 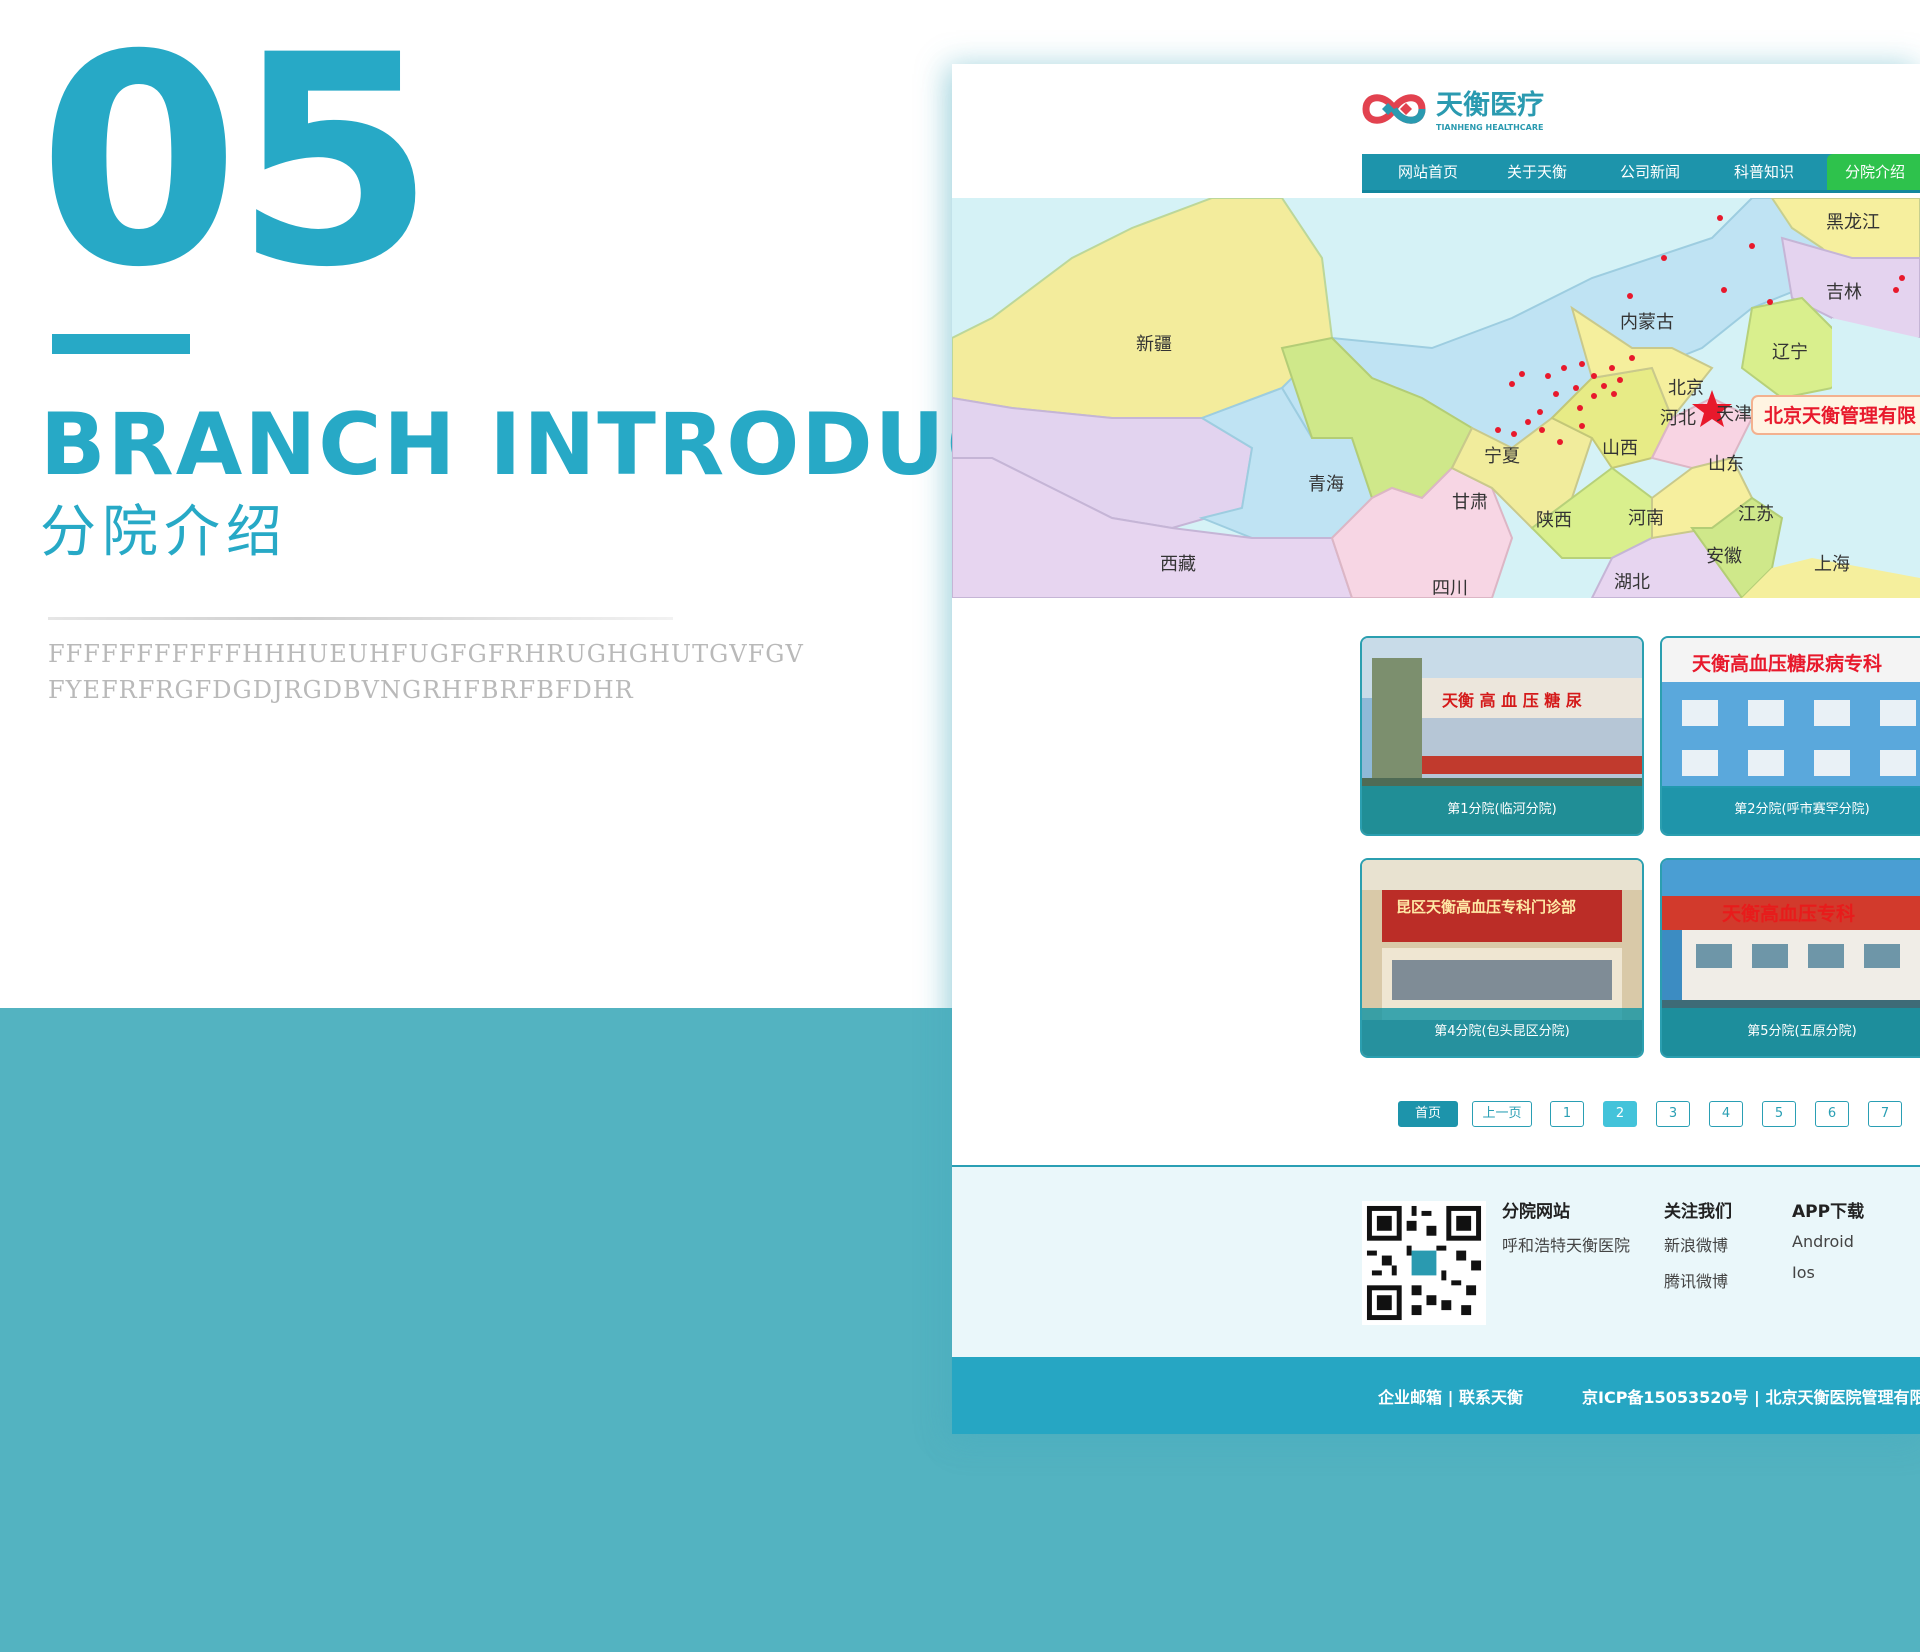 What do you see at coordinates (1154, 344) in the screenshot?
I see `map-label-xinjiang: 新疆` at bounding box center [1154, 344].